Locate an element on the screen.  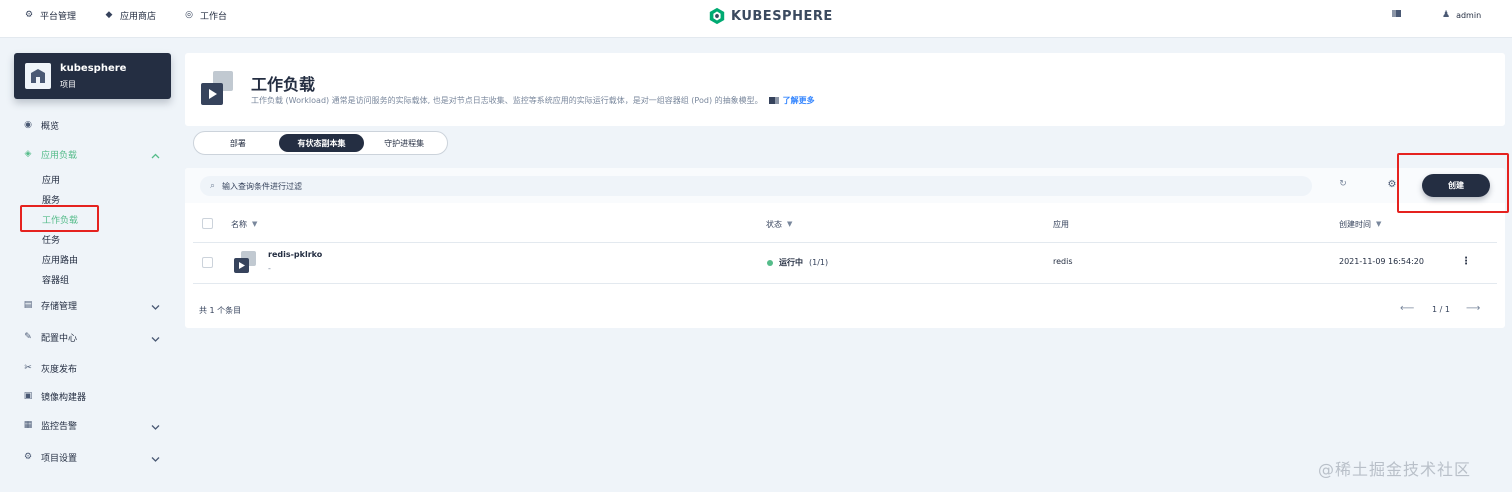
app-store-icon: ◆ is located at coordinates (109, 15).